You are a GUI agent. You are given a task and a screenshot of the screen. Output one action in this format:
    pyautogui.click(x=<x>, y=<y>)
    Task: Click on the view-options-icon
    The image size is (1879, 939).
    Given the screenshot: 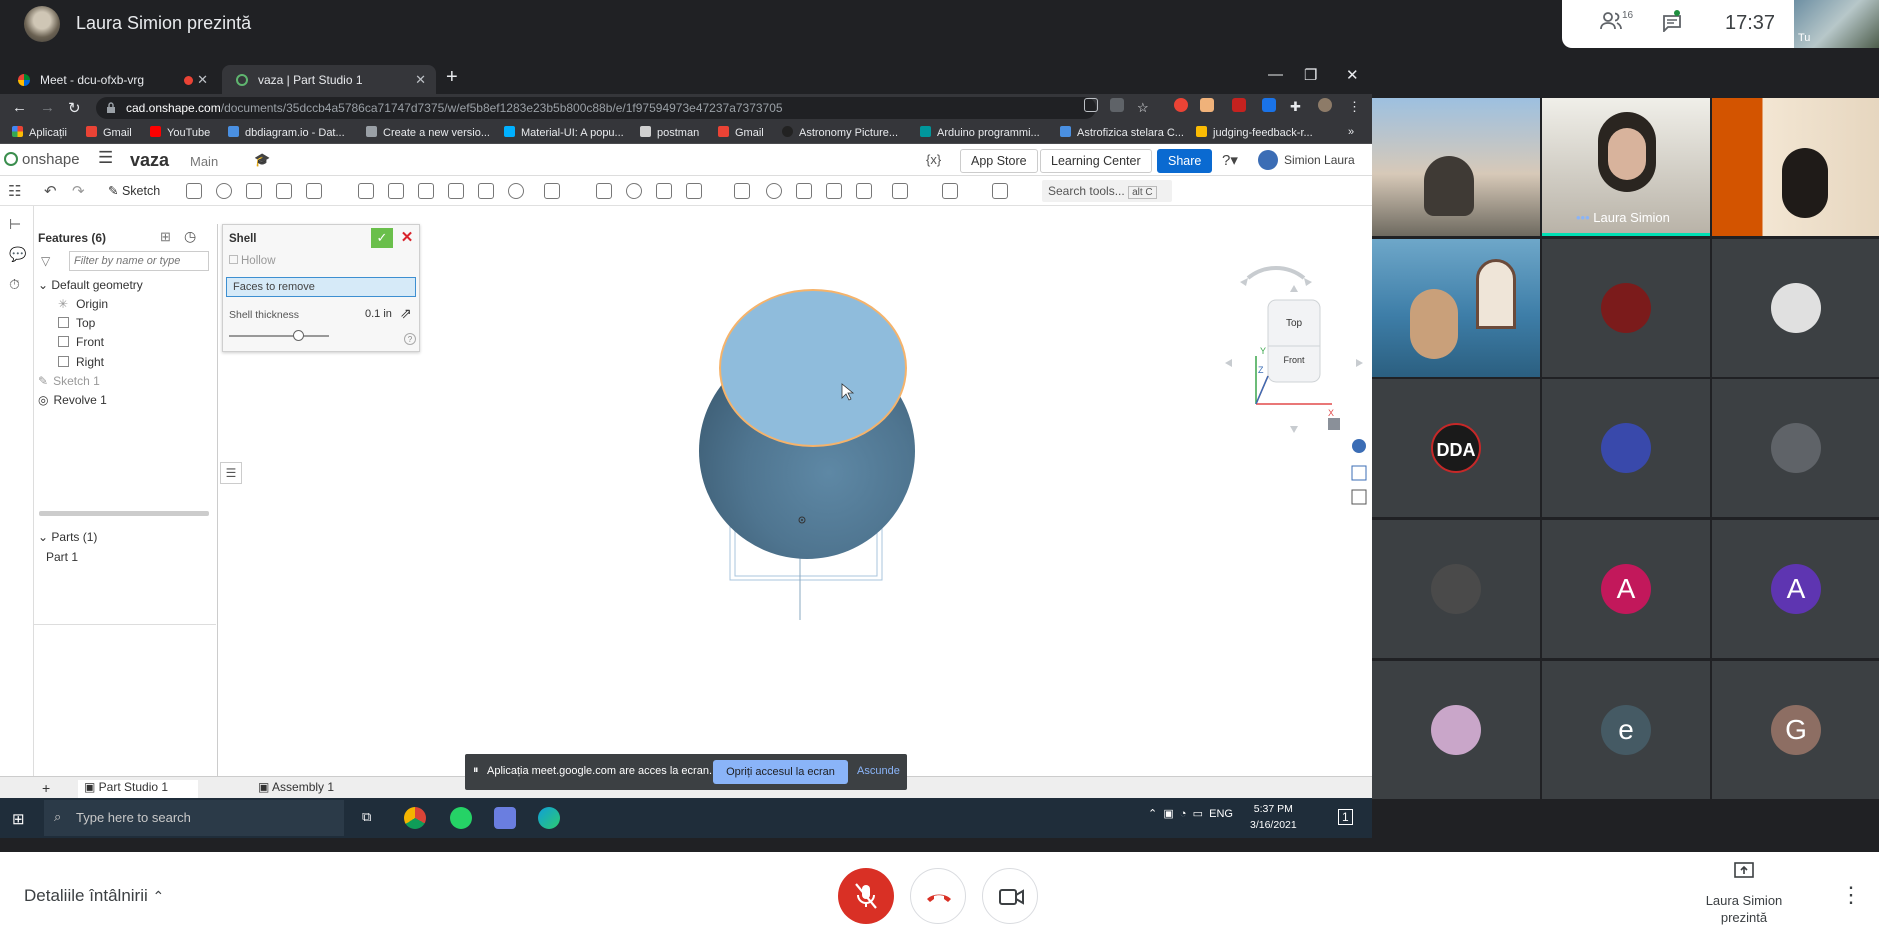 What is the action you would take?
    pyautogui.click(x=1334, y=424)
    